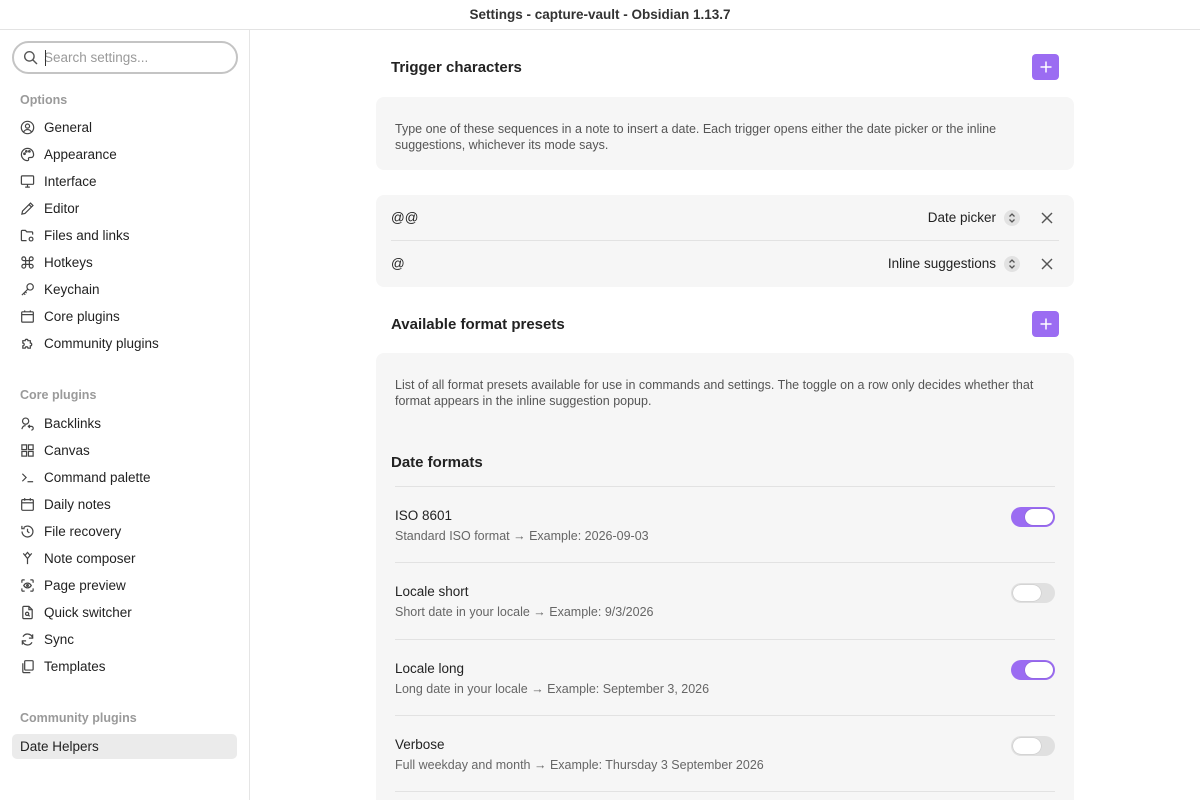 The height and width of the screenshot is (800, 1200). I want to click on trigger-characters-title: Trigger characters, so click(456, 67).